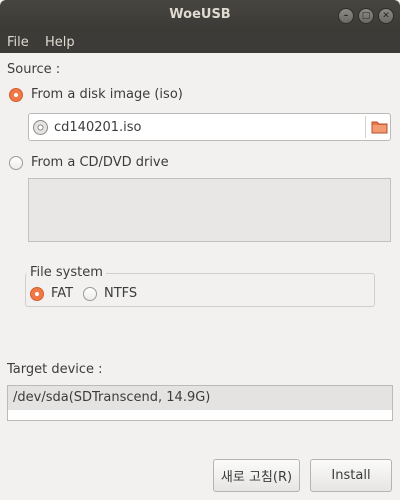  What do you see at coordinates (386, 16) in the screenshot?
I see `close-icon: ✕` at bounding box center [386, 16].